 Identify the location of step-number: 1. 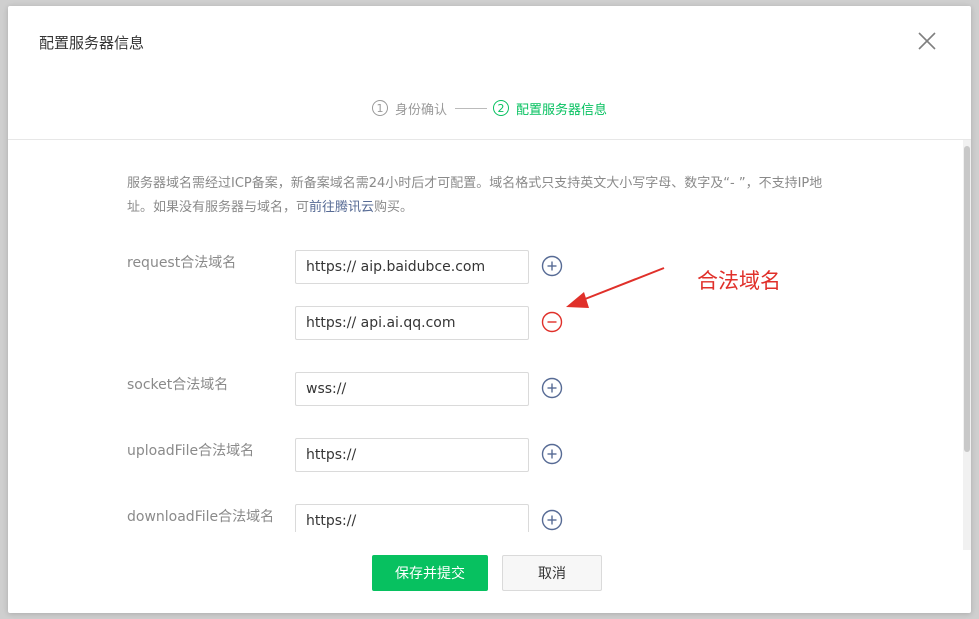
(379, 108).